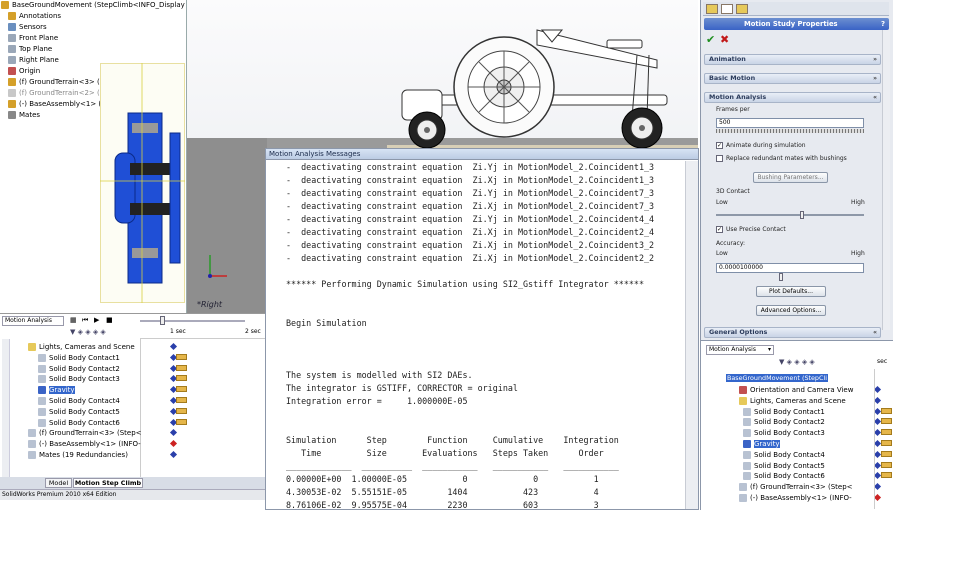 This screenshot has width=960, height=587. What do you see at coordinates (719, 145) in the screenshot?
I see `animate-checkbox: ✓` at bounding box center [719, 145].